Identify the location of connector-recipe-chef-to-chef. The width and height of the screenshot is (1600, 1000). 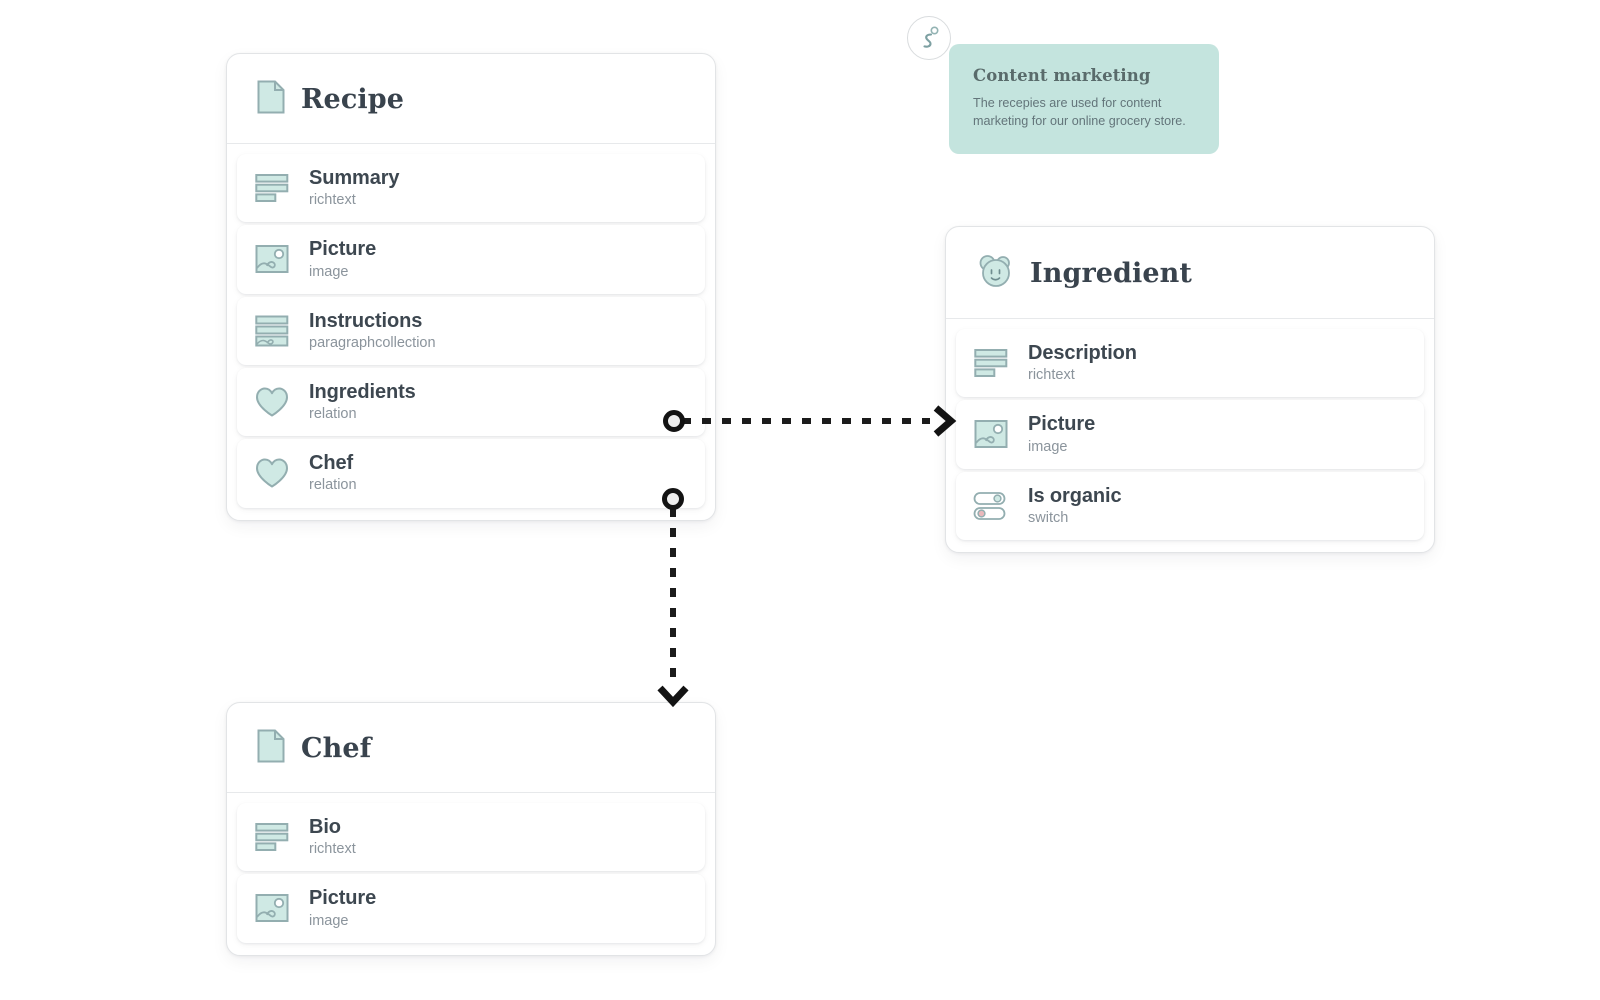
(673, 598).